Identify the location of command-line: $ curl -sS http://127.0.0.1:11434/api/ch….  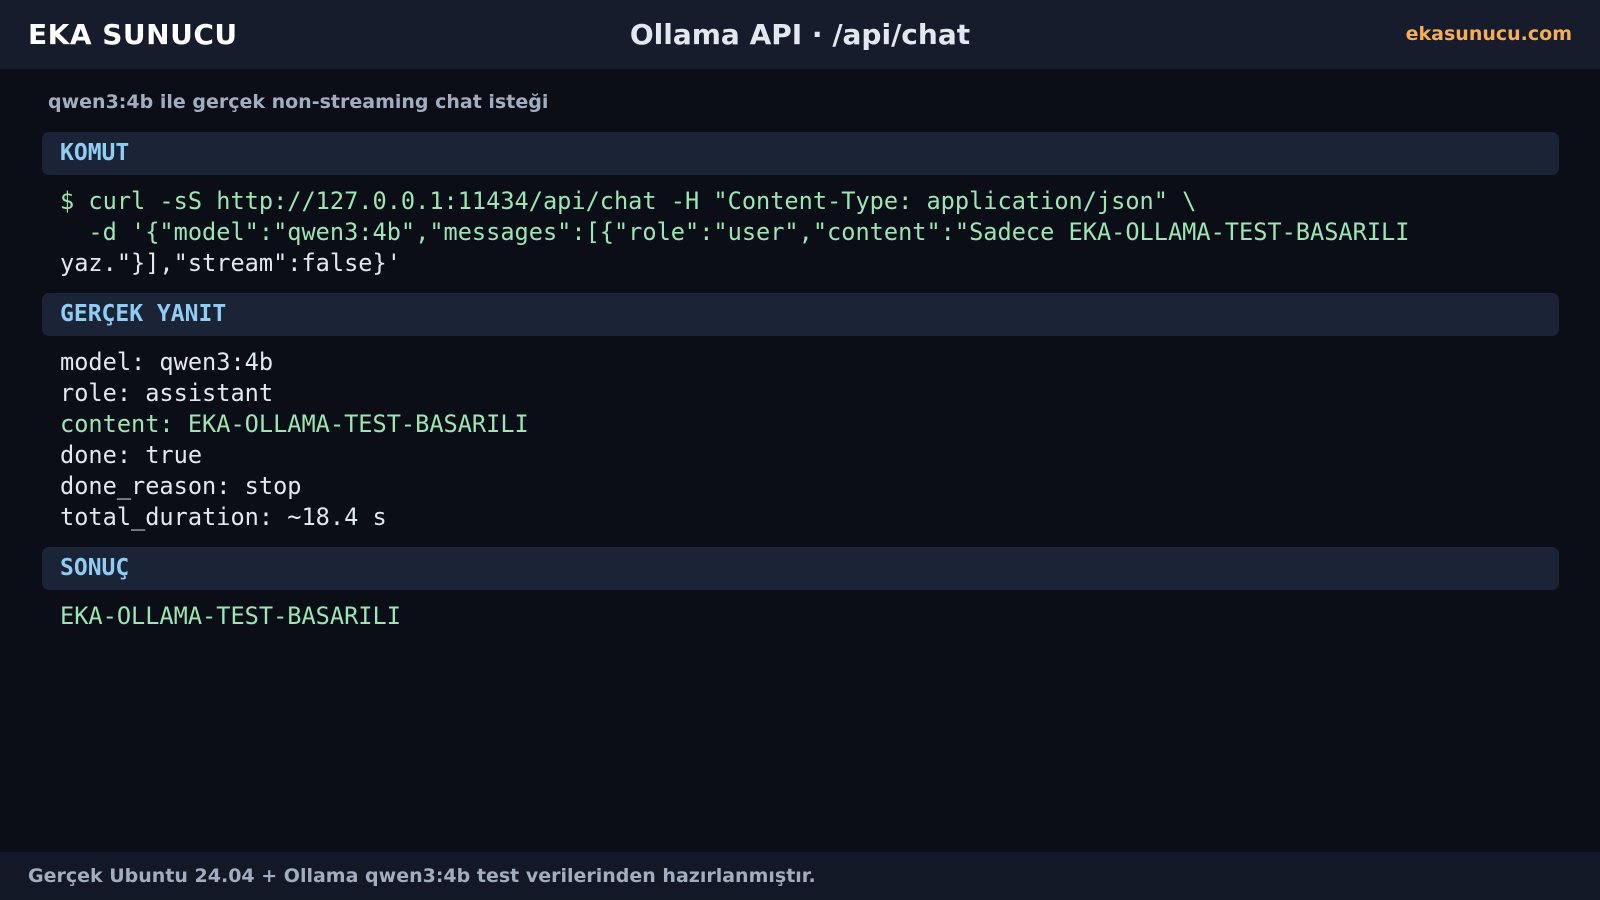
(628, 201).